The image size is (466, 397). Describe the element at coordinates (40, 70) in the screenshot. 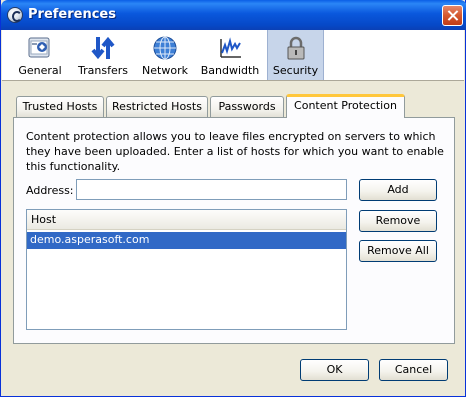

I see `toolbar-item-label: General` at that location.